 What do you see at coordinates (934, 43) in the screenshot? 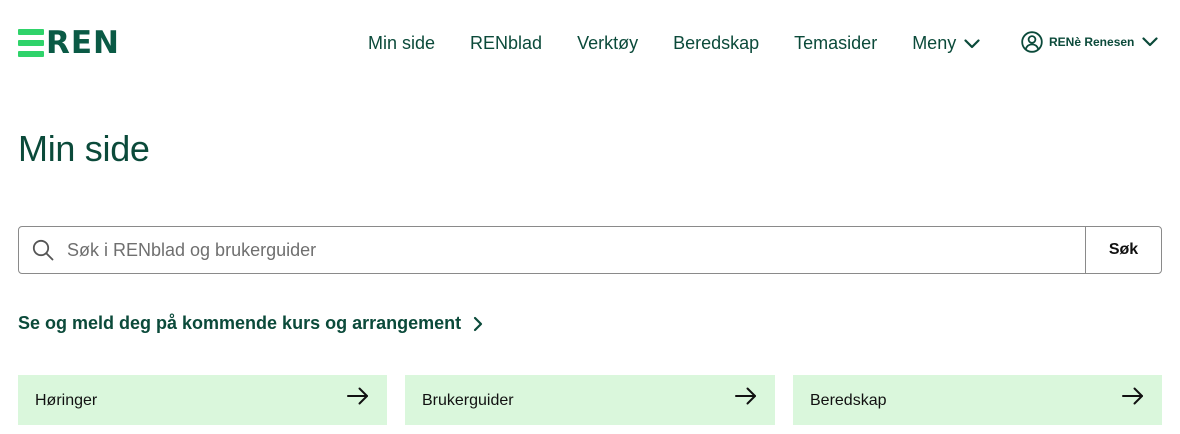
I see `nav-item-label: Meny` at bounding box center [934, 43].